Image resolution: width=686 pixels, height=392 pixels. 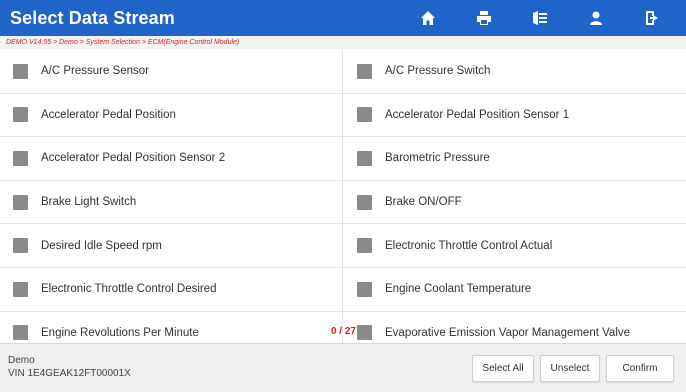 I want to click on item-label: Engine Coolant Temperature, so click(x=458, y=289).